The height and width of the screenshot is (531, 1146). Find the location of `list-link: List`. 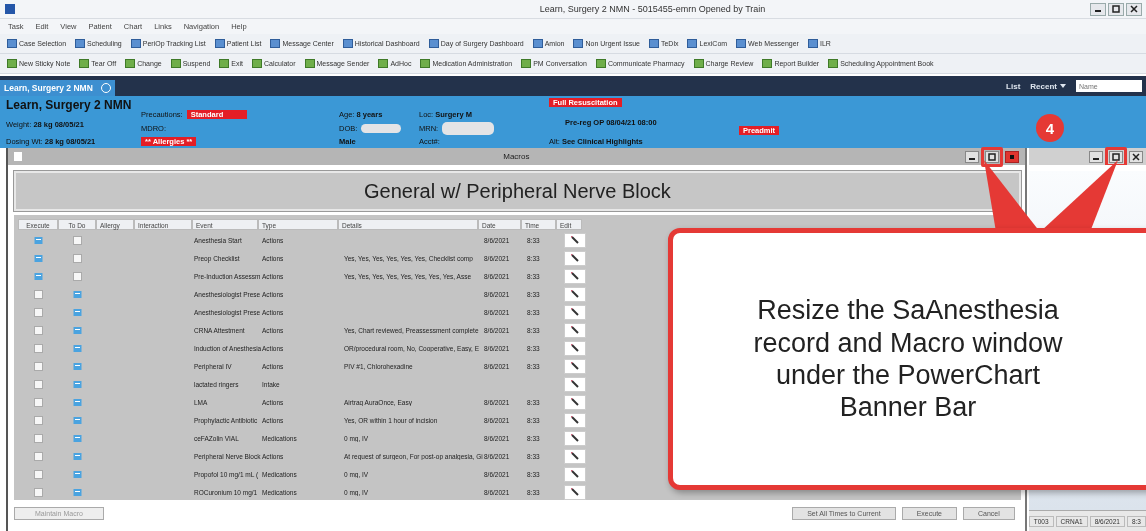

list-link: List is located at coordinates (1013, 86).